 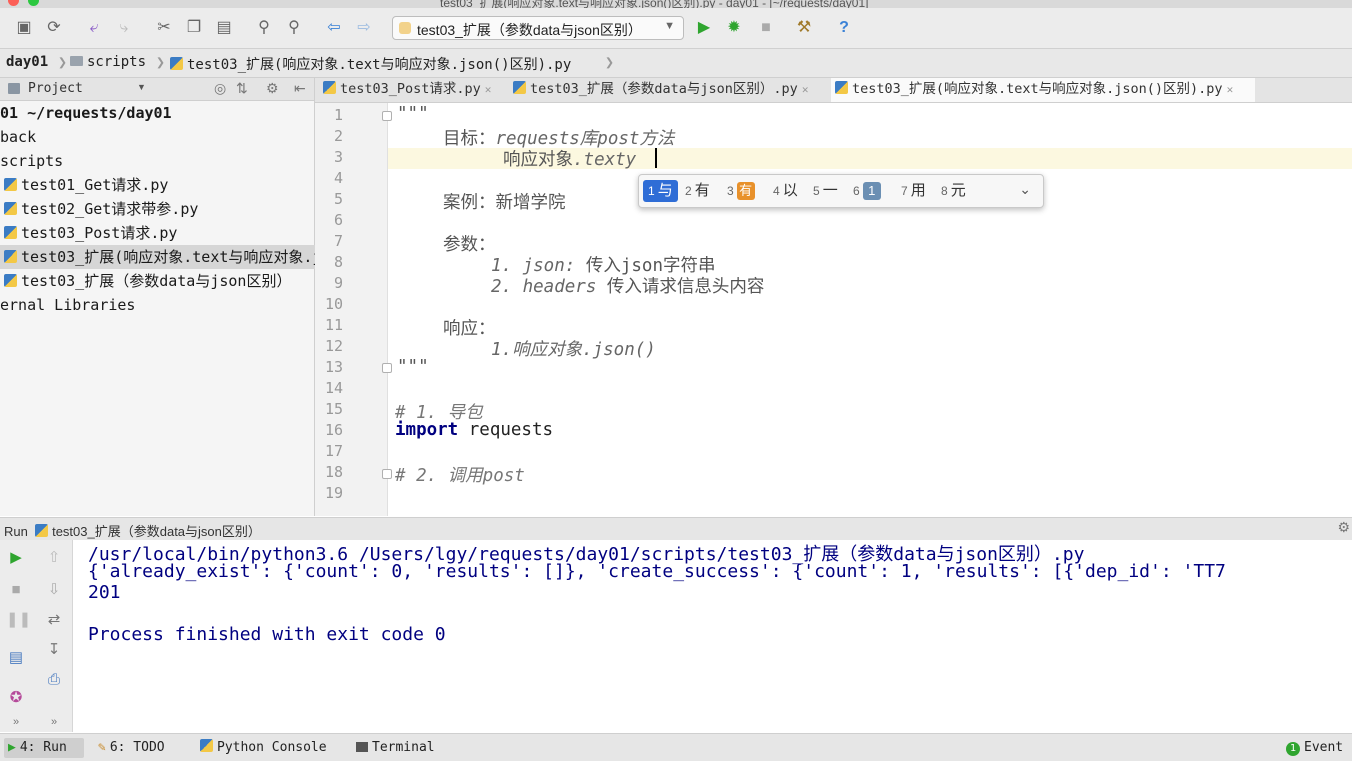 What do you see at coordinates (55, 88) in the screenshot?
I see `project-view-select: Project` at bounding box center [55, 88].